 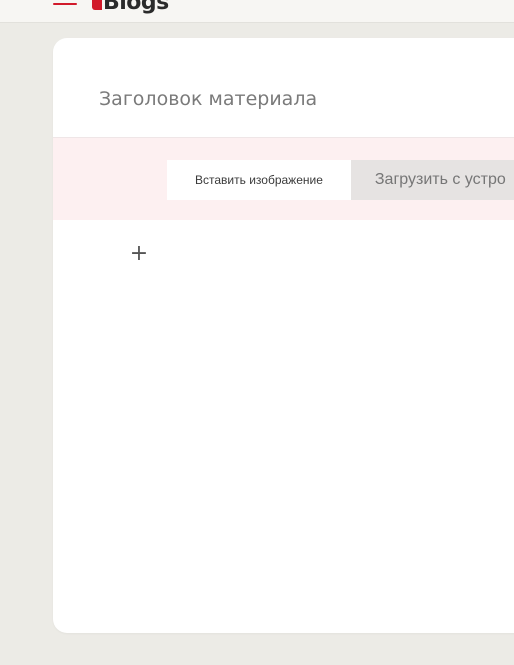 I want to click on plus-icon: +, so click(x=139, y=254).